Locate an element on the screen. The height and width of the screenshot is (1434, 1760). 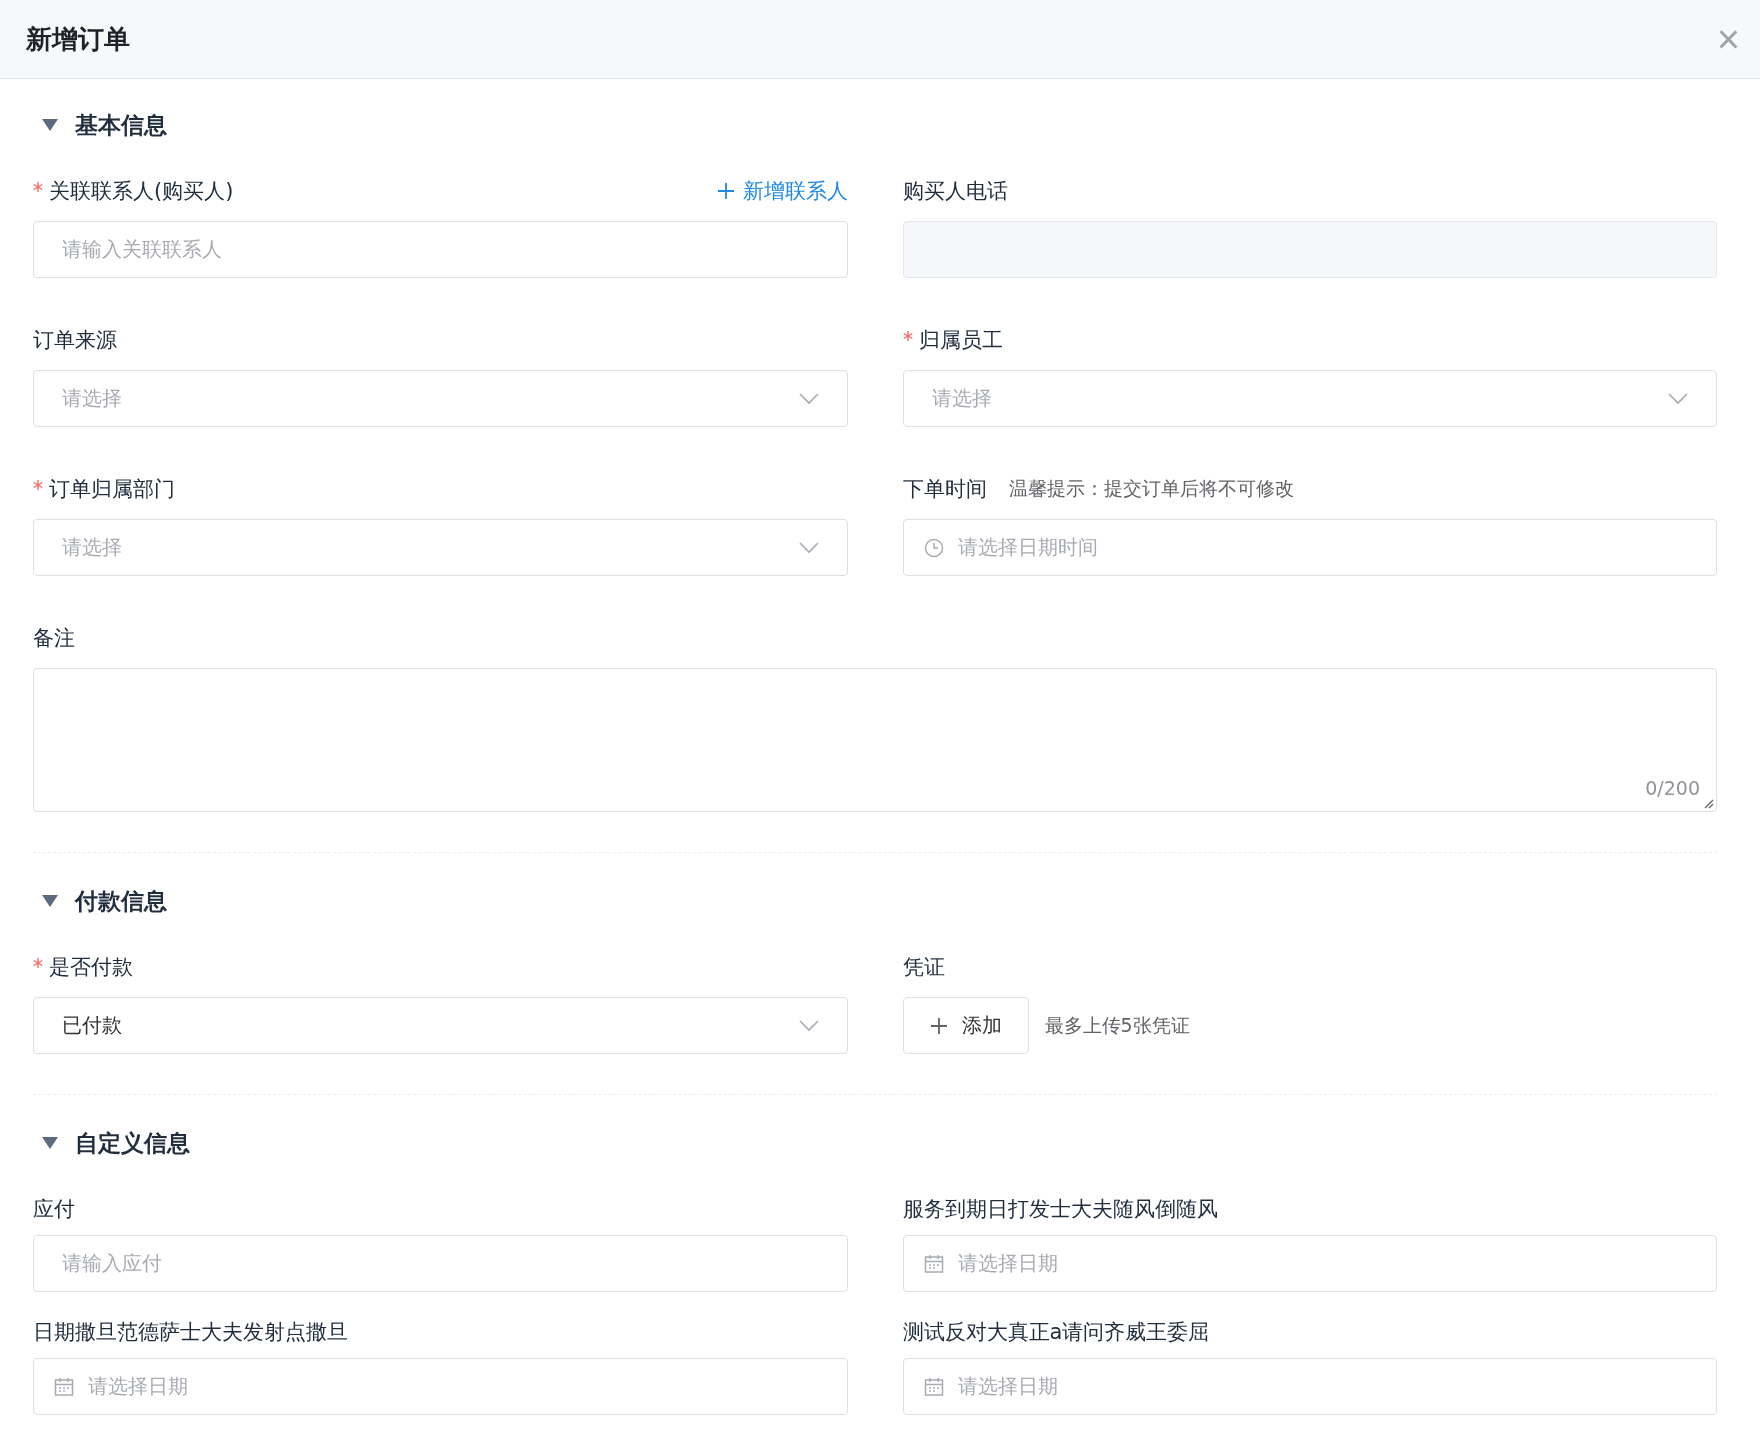
add-contact-link: 新增联系人 is located at coordinates (782, 191).